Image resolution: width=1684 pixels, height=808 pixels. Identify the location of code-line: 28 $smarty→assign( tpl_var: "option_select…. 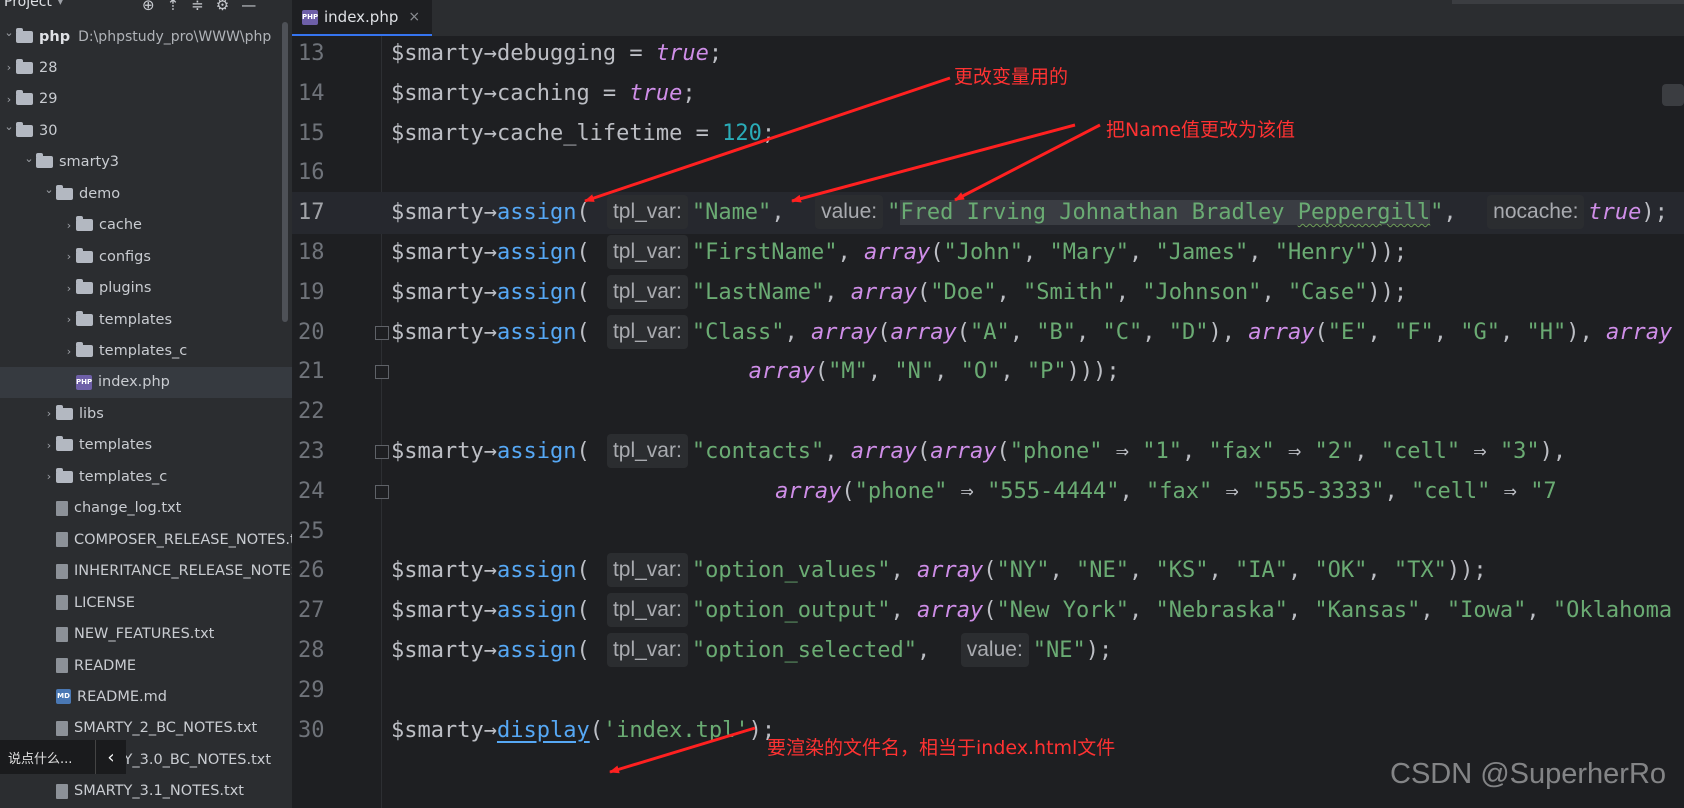
(988, 651).